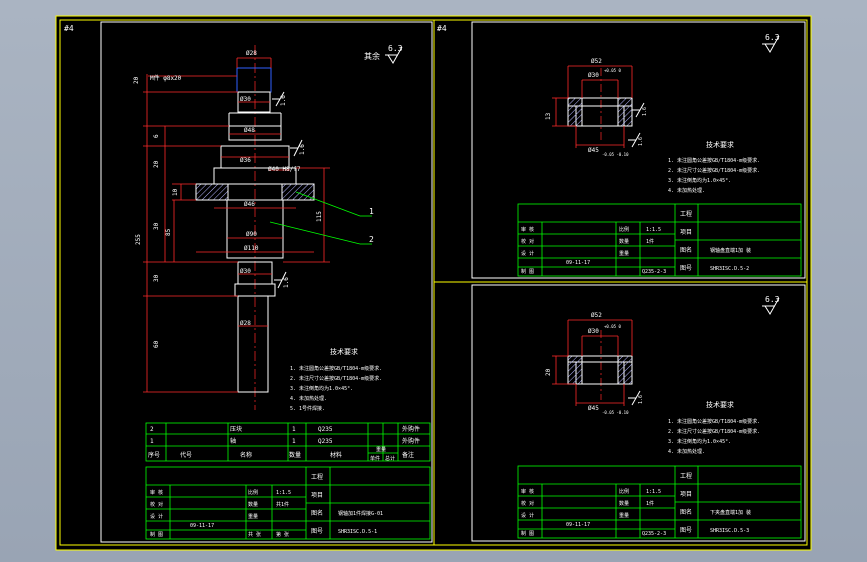 This screenshot has width=867, height=562. I want to click on tb-sheet-label: 共 张, so click(254, 534).